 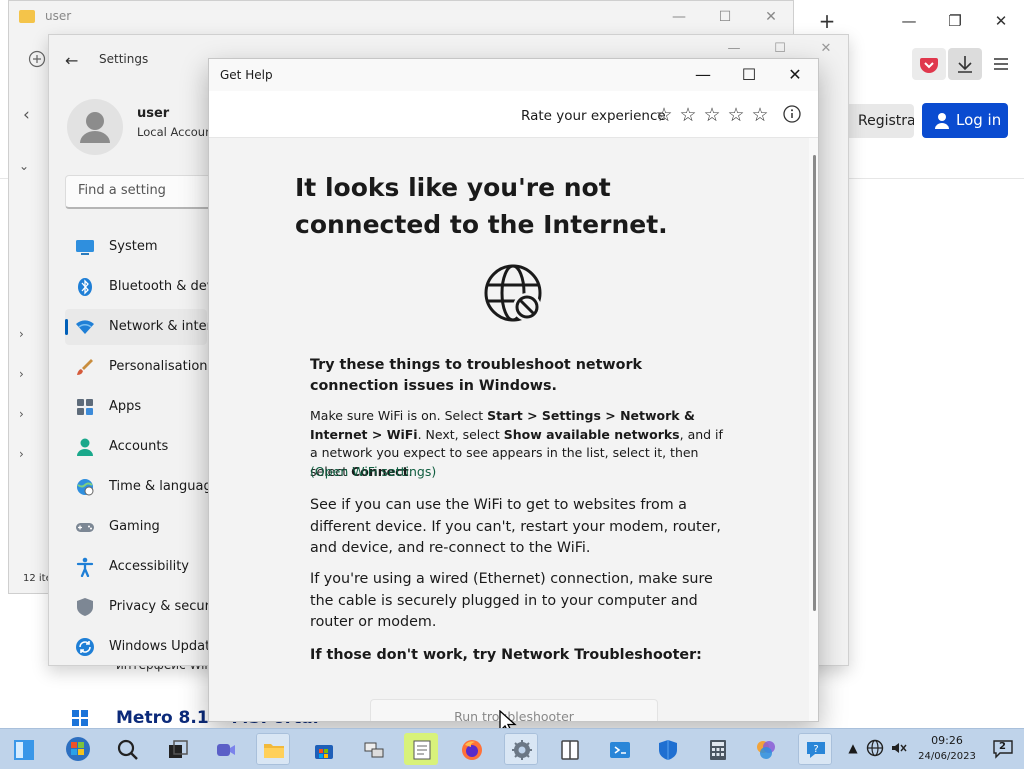 I want to click on remote-desktop-icon, so click(x=620, y=750).